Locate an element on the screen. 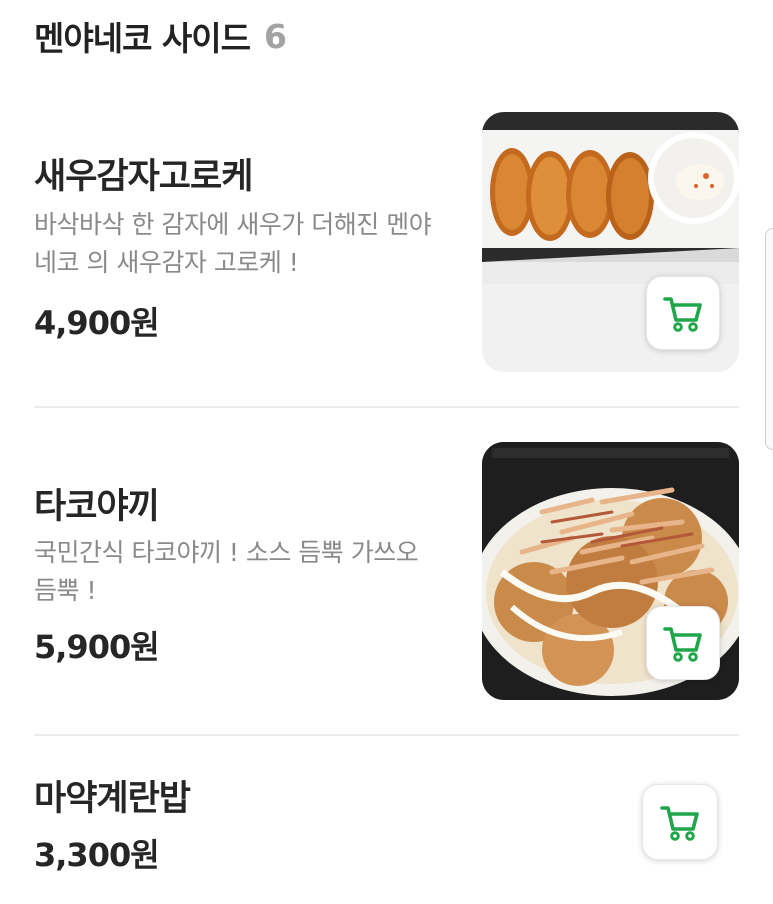  item-price: 3,300원 is located at coordinates (97, 855).